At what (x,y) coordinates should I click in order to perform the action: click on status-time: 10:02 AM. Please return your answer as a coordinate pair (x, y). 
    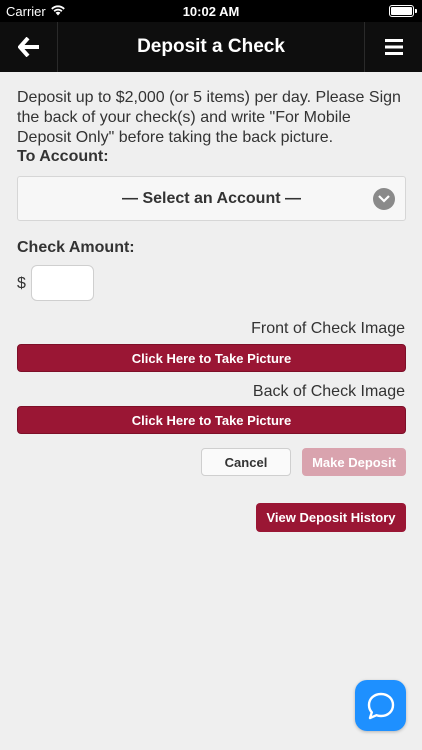
    Looking at the image, I should click on (211, 11).